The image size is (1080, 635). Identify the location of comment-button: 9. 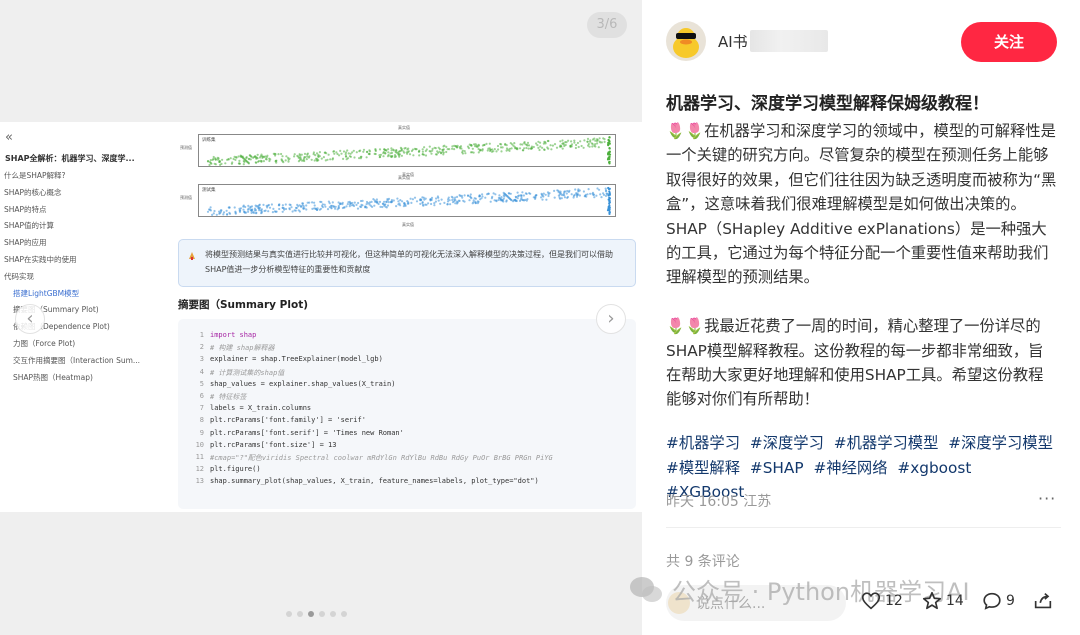
(998, 601).